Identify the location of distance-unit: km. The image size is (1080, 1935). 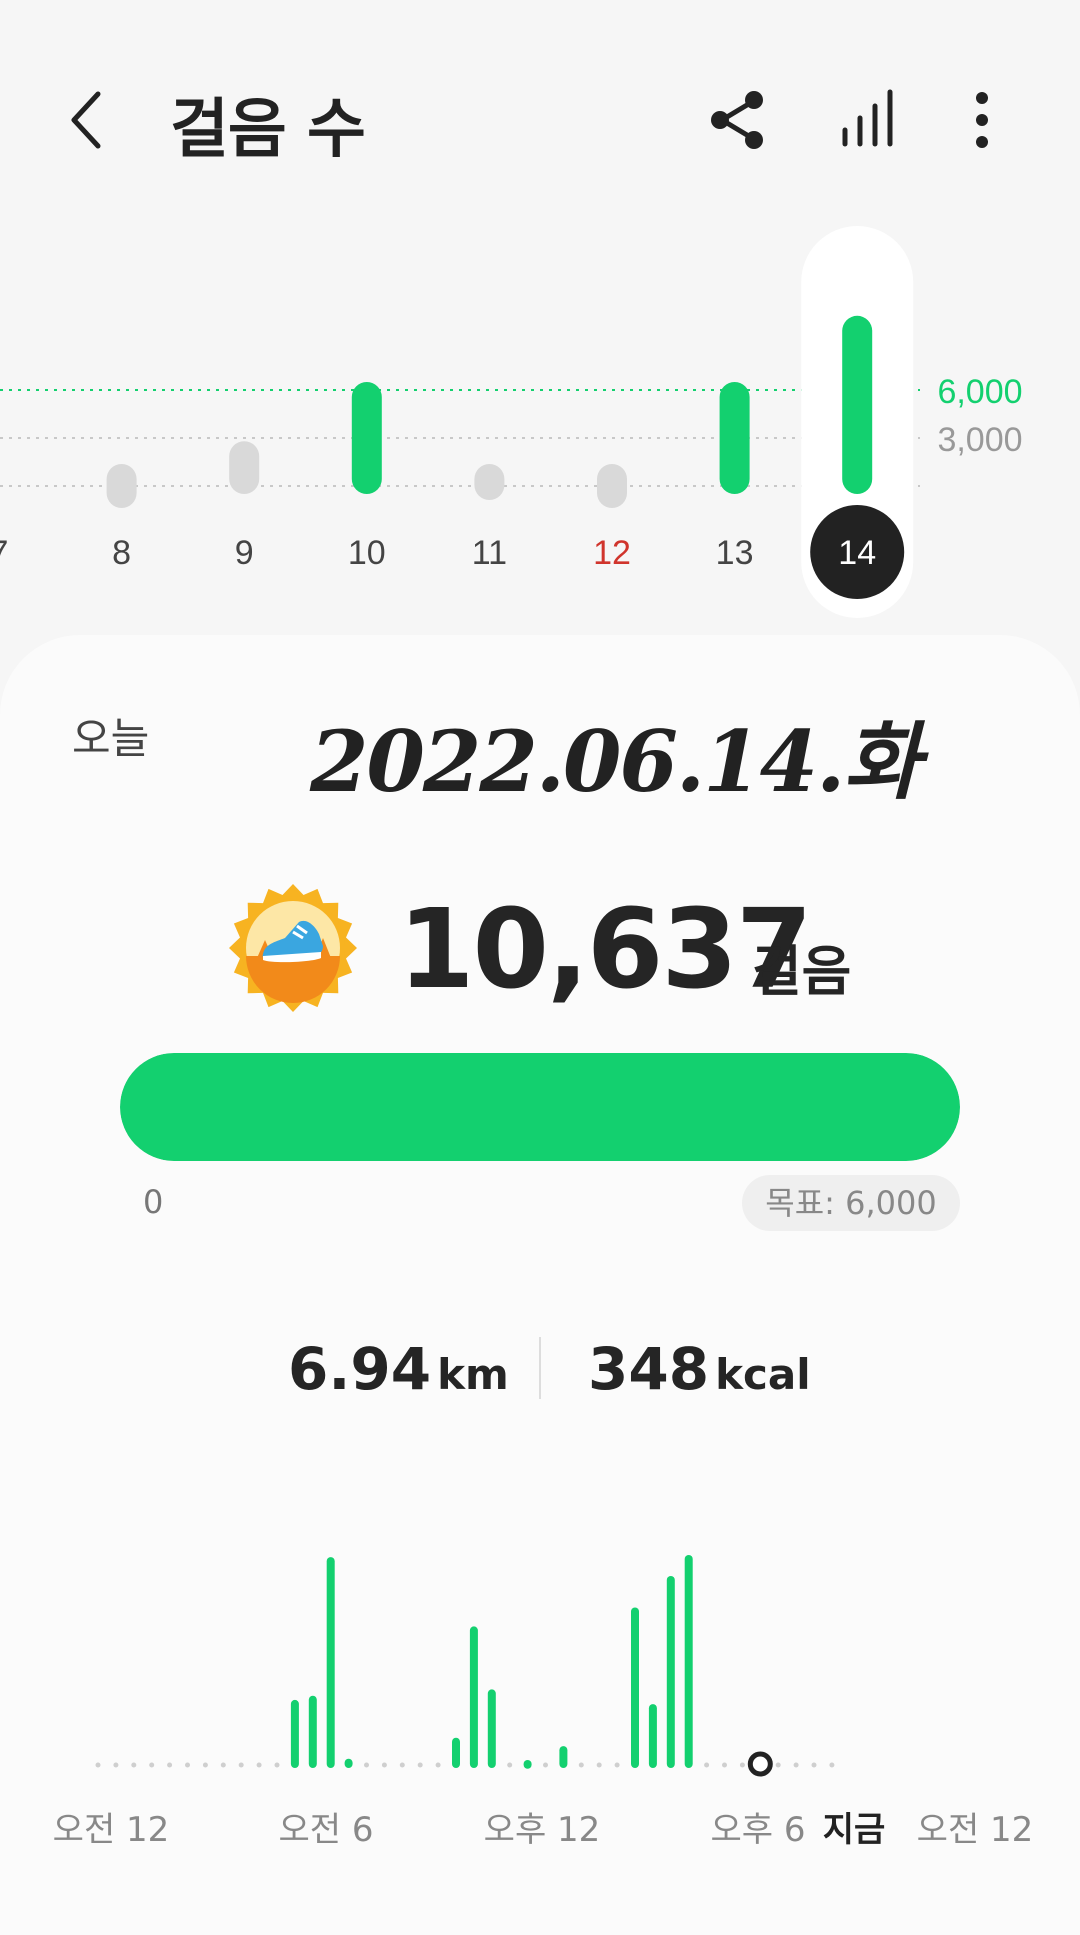
(473, 1374).